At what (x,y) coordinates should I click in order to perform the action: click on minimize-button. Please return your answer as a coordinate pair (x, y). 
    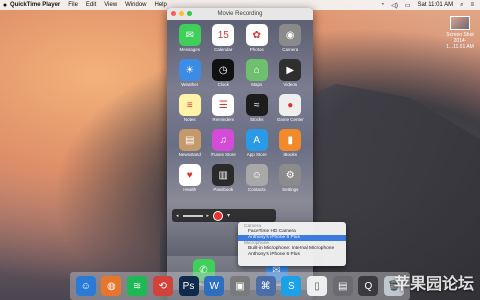
    Looking at the image, I should click on (181, 13).